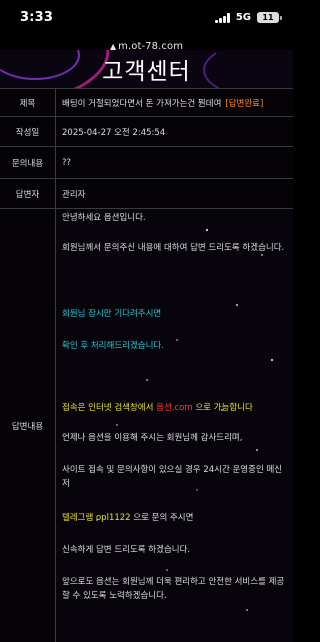  What do you see at coordinates (152, 438) in the screenshot?
I see `answer-thanks: 언제나 옵션을 이용해 주시는 회원님께 감사드리며,` at bounding box center [152, 438].